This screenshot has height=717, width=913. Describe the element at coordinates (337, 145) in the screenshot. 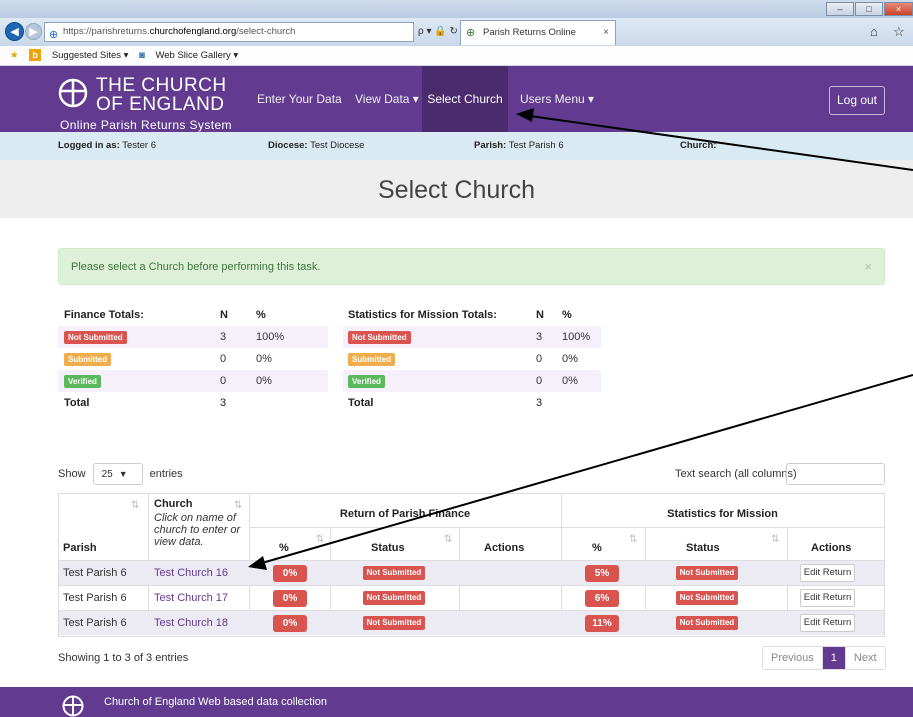

I see `diocese-value: Test Diocese` at that location.